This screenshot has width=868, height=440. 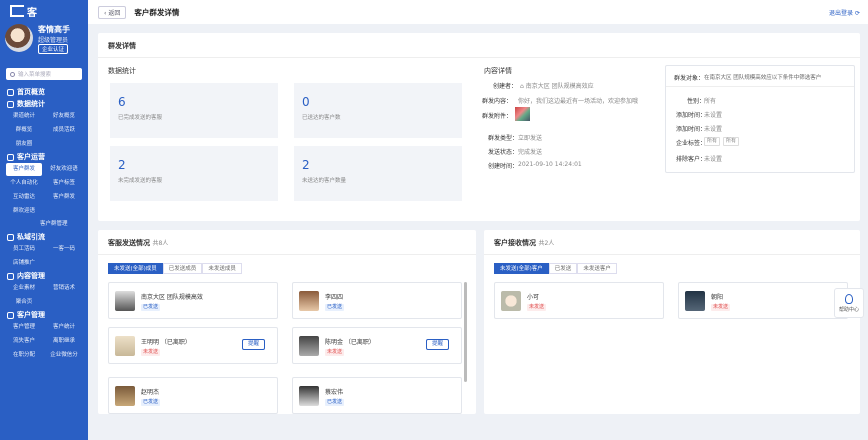 I want to click on menu-item: 好友概览, so click(x=64, y=116).